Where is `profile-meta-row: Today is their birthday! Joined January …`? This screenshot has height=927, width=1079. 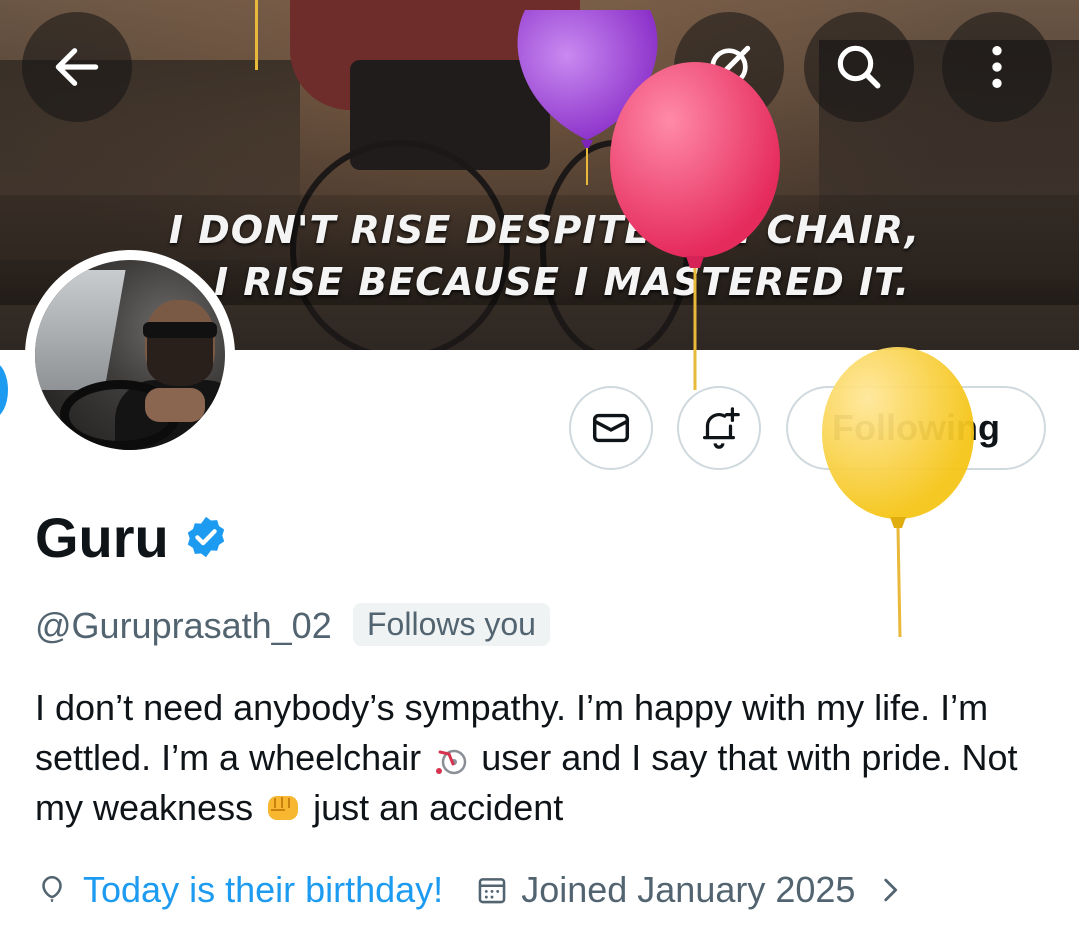 profile-meta-row: Today is their birthday! Joined January … is located at coordinates (471, 890).